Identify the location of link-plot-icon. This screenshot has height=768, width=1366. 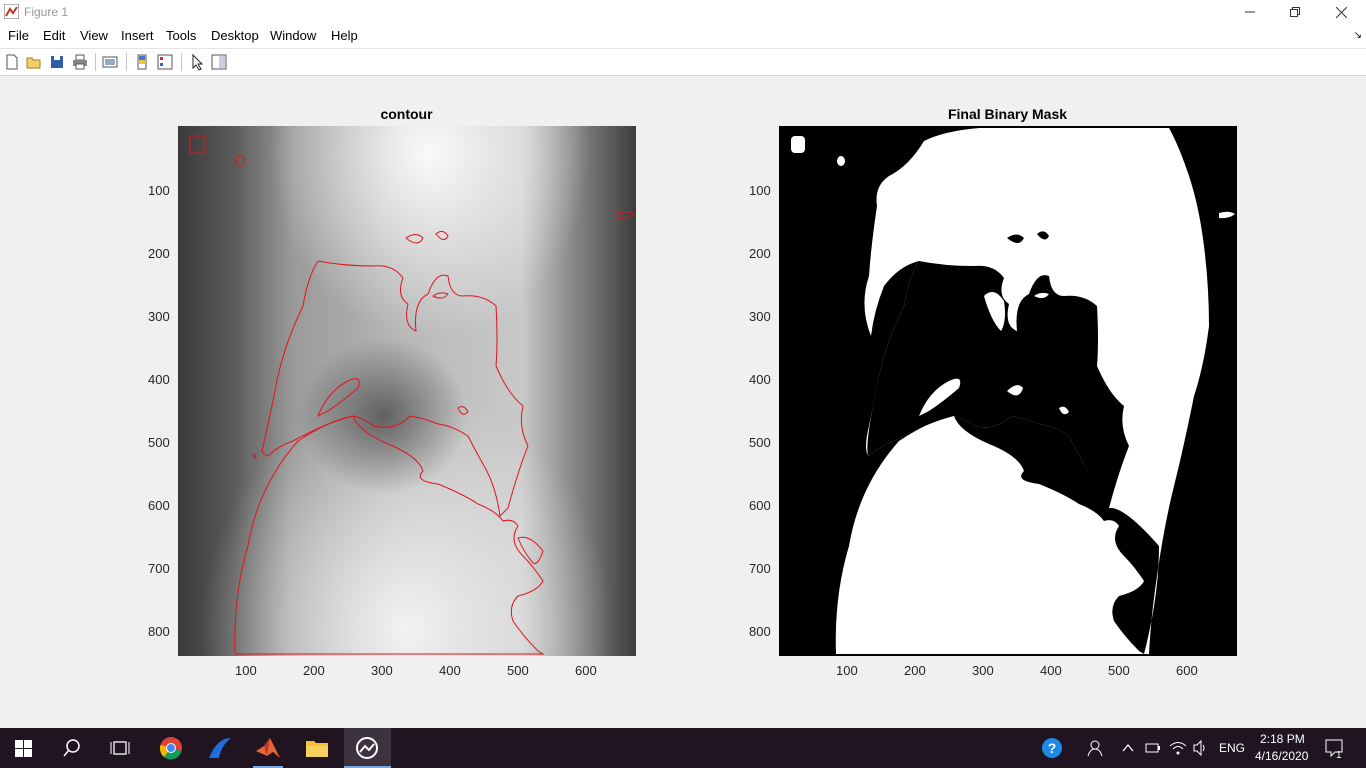
(110, 62).